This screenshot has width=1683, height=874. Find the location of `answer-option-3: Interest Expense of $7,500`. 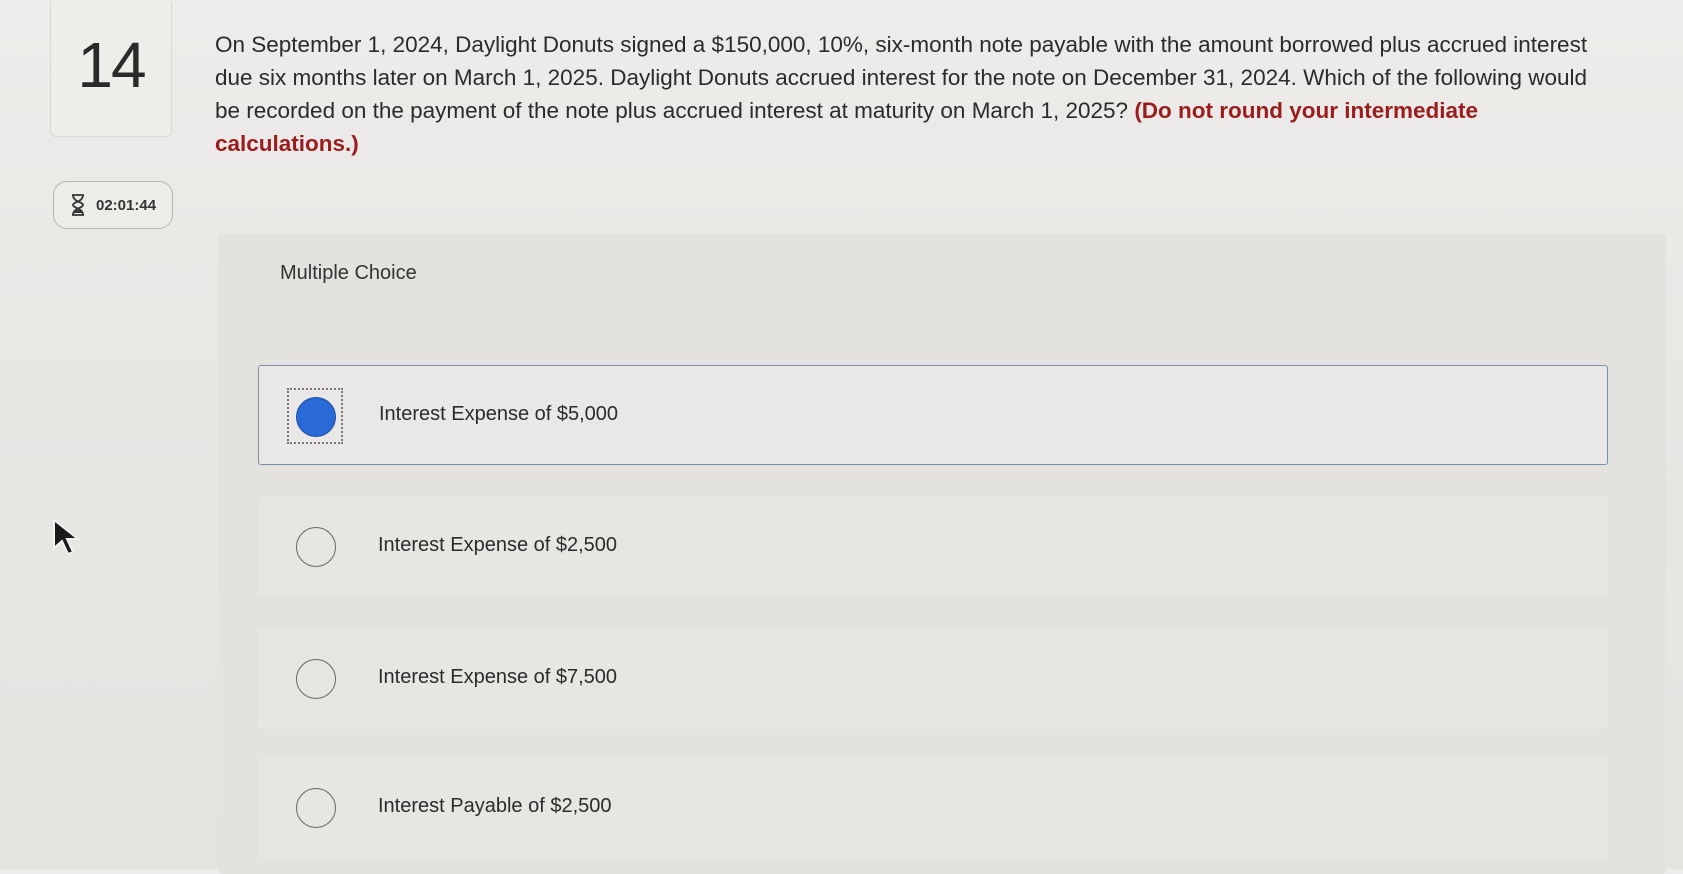

answer-option-3: Interest Expense of $7,500 is located at coordinates (933, 679).